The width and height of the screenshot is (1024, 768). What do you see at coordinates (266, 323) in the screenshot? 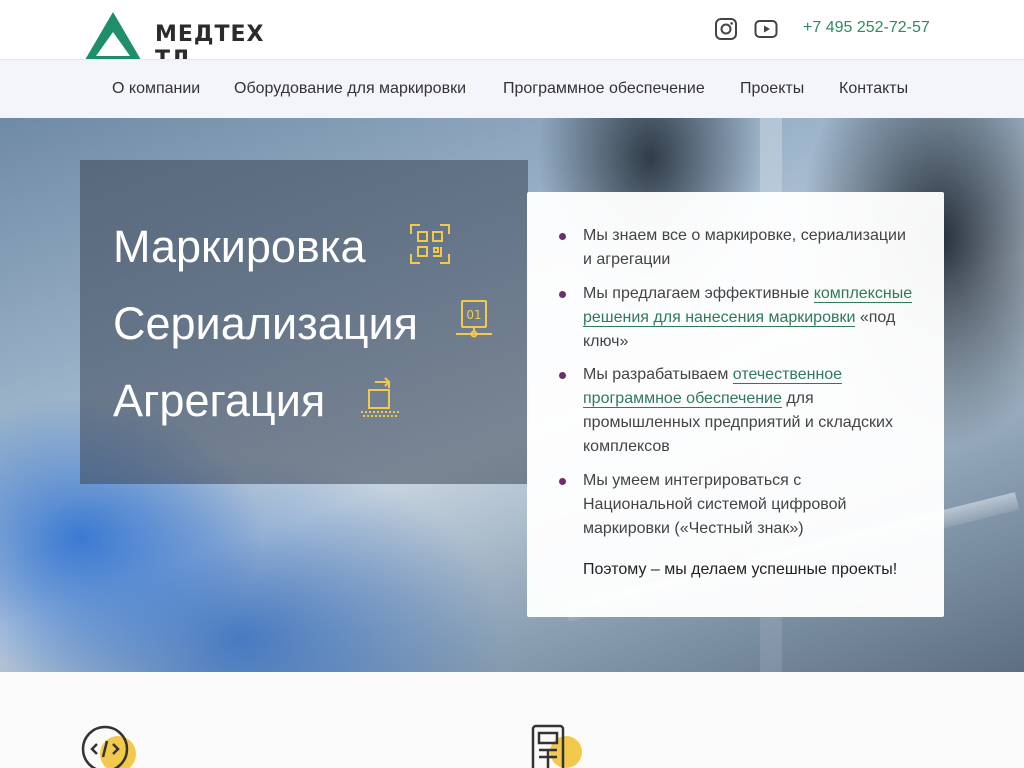
I see `hero-title-serialization: Сериализация` at bounding box center [266, 323].